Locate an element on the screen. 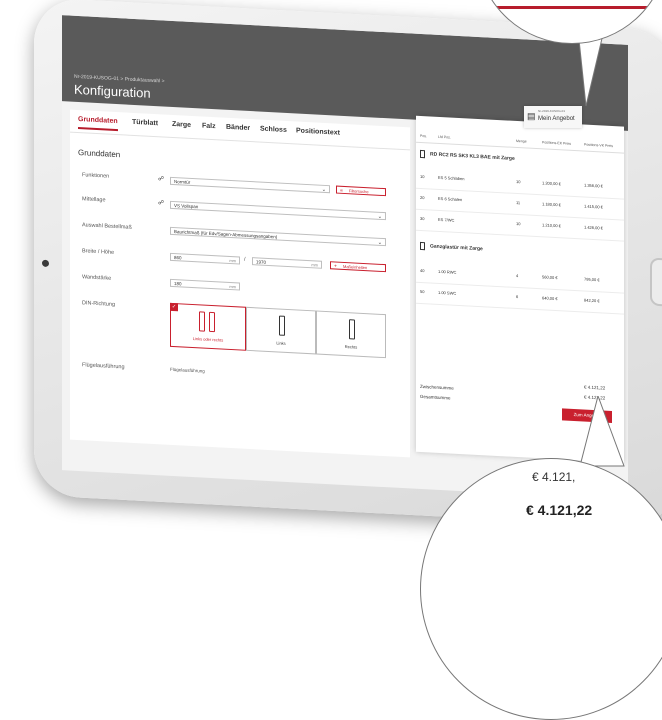 Image resolution: width=662 pixels, height=720 pixels. subtotal-label: Zwischensumme is located at coordinates (437, 387).